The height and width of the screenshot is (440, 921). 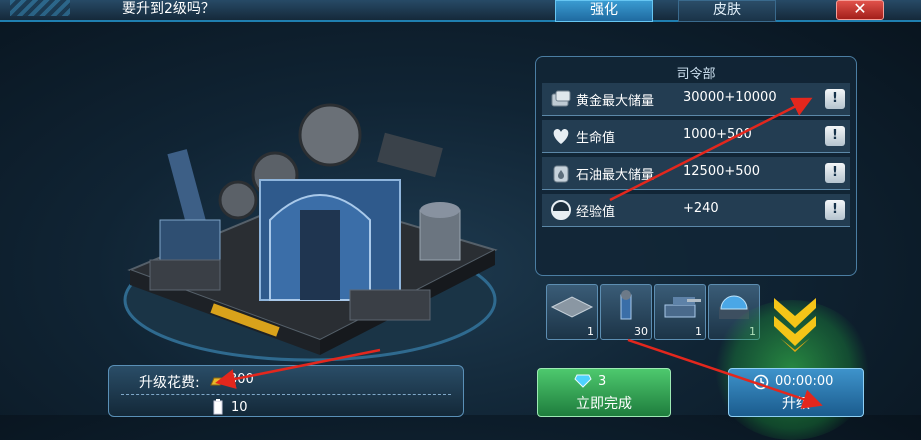 I want to click on battery-cost: 10, so click(x=239, y=407).